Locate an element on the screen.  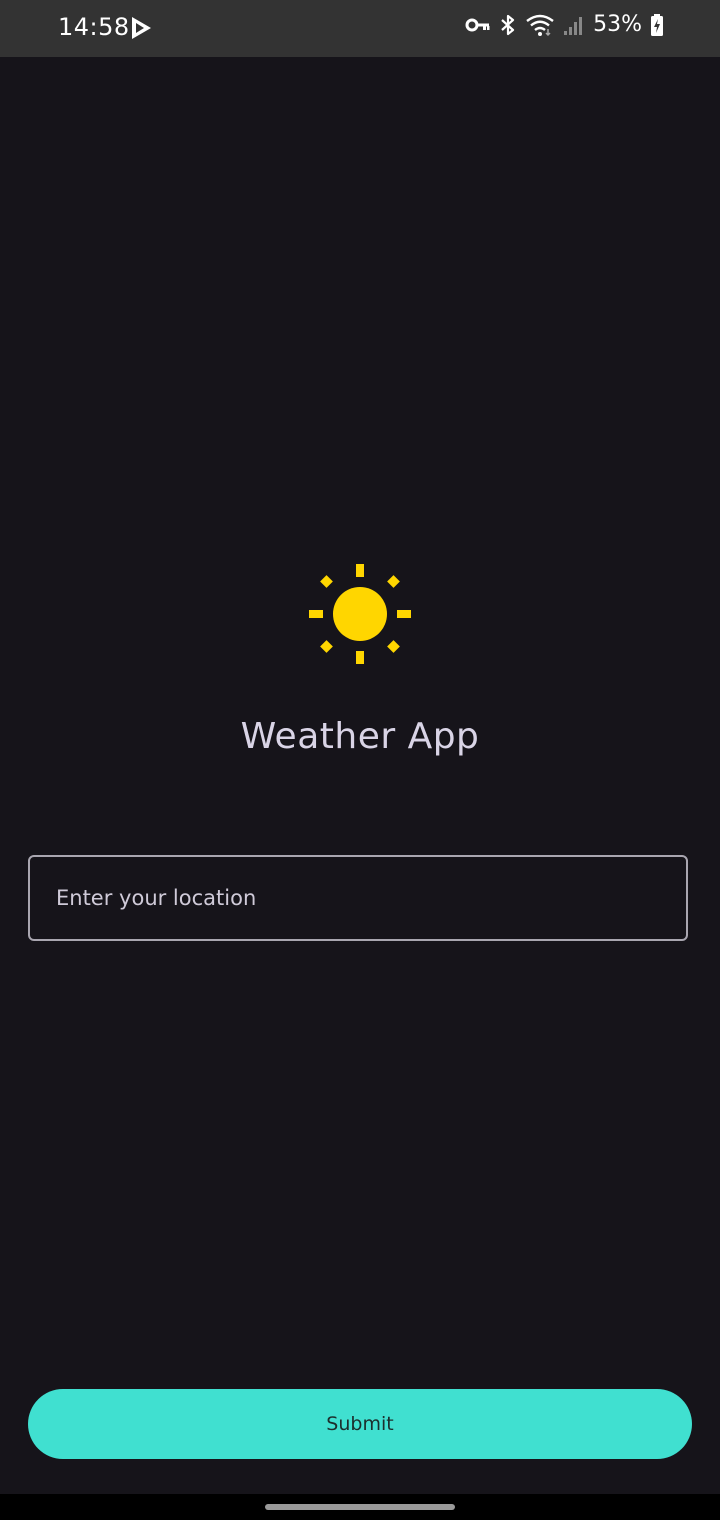
cell-signal-icon is located at coordinates (573, 25).